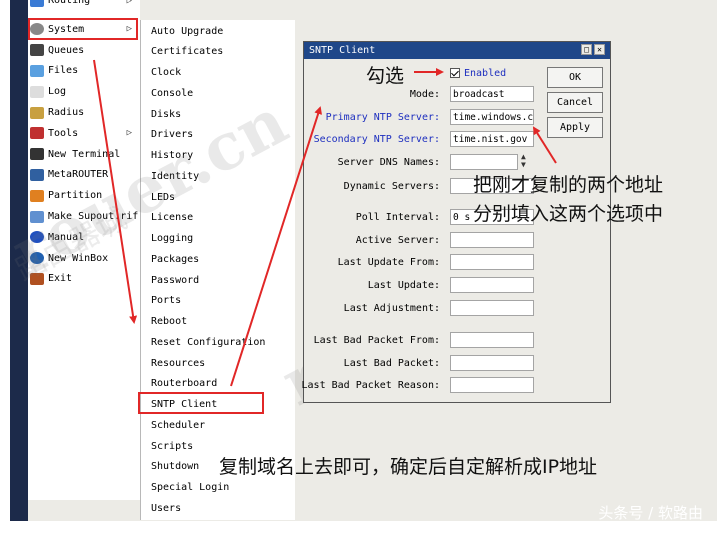  What do you see at coordinates (544, 145) in the screenshot?
I see `arrow-to-secondary` at bounding box center [544, 145].